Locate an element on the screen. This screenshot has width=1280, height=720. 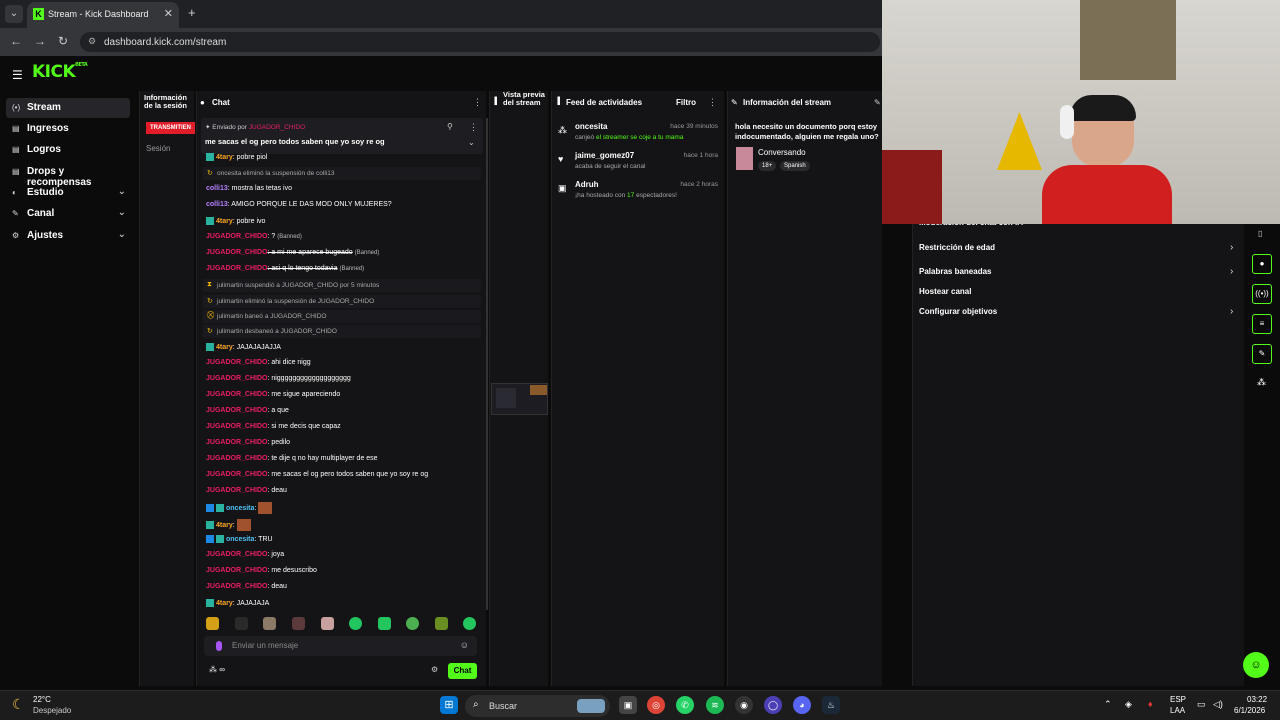
chat-tool-icon: ● is located at coordinates (1262, 264).